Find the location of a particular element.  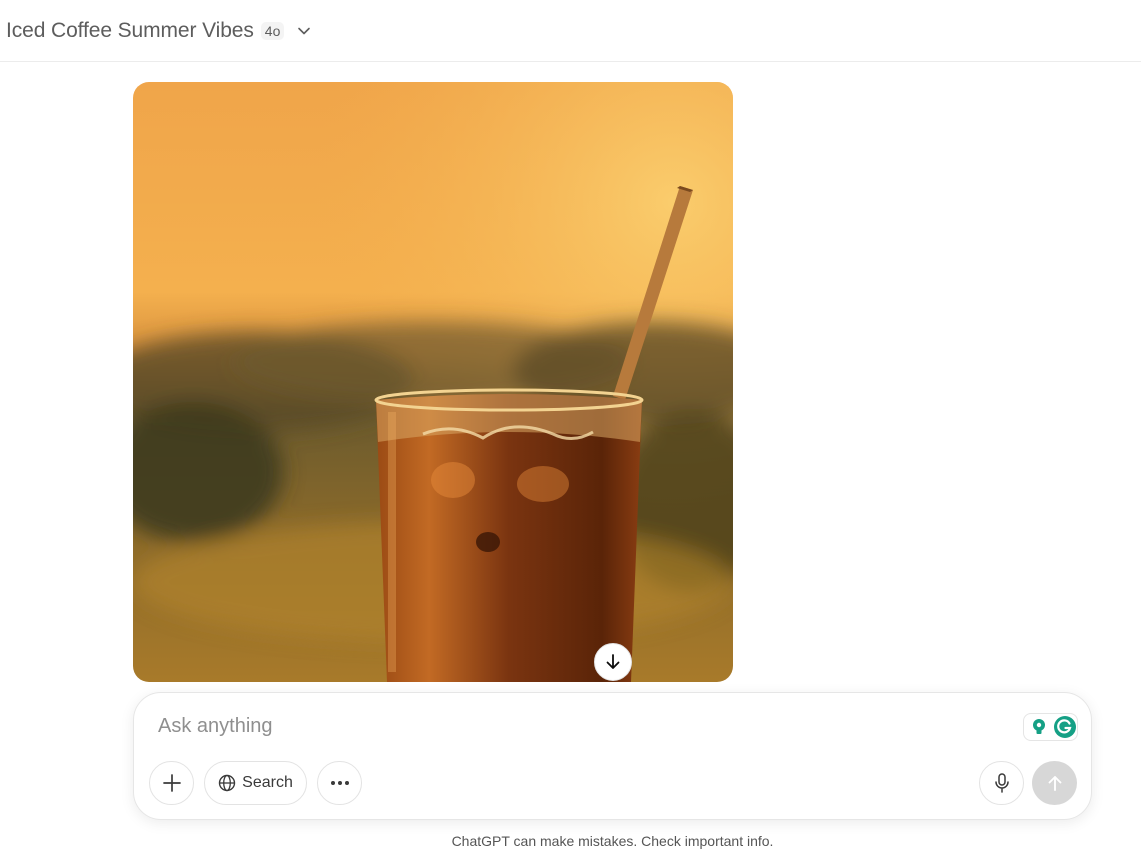

more-options-button is located at coordinates (339, 783).